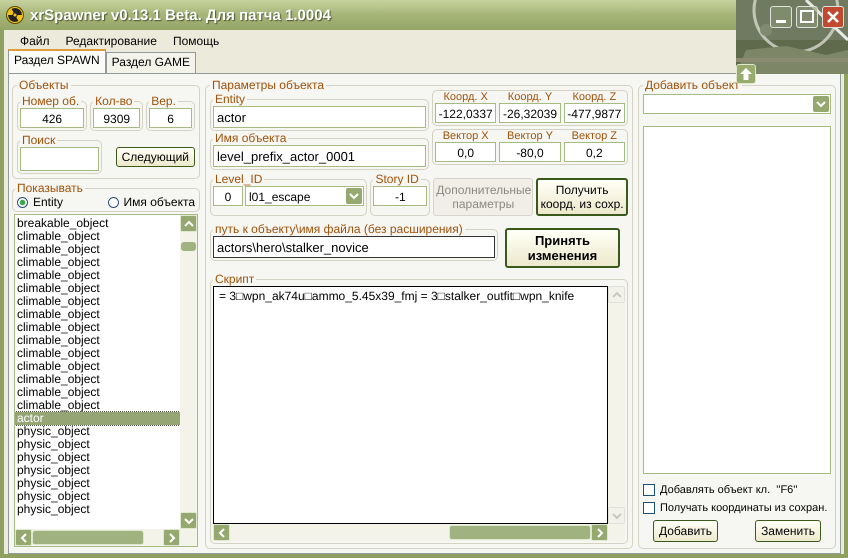  Describe the element at coordinates (114, 101) in the screenshot. I see `field-label: Кол-во` at that location.